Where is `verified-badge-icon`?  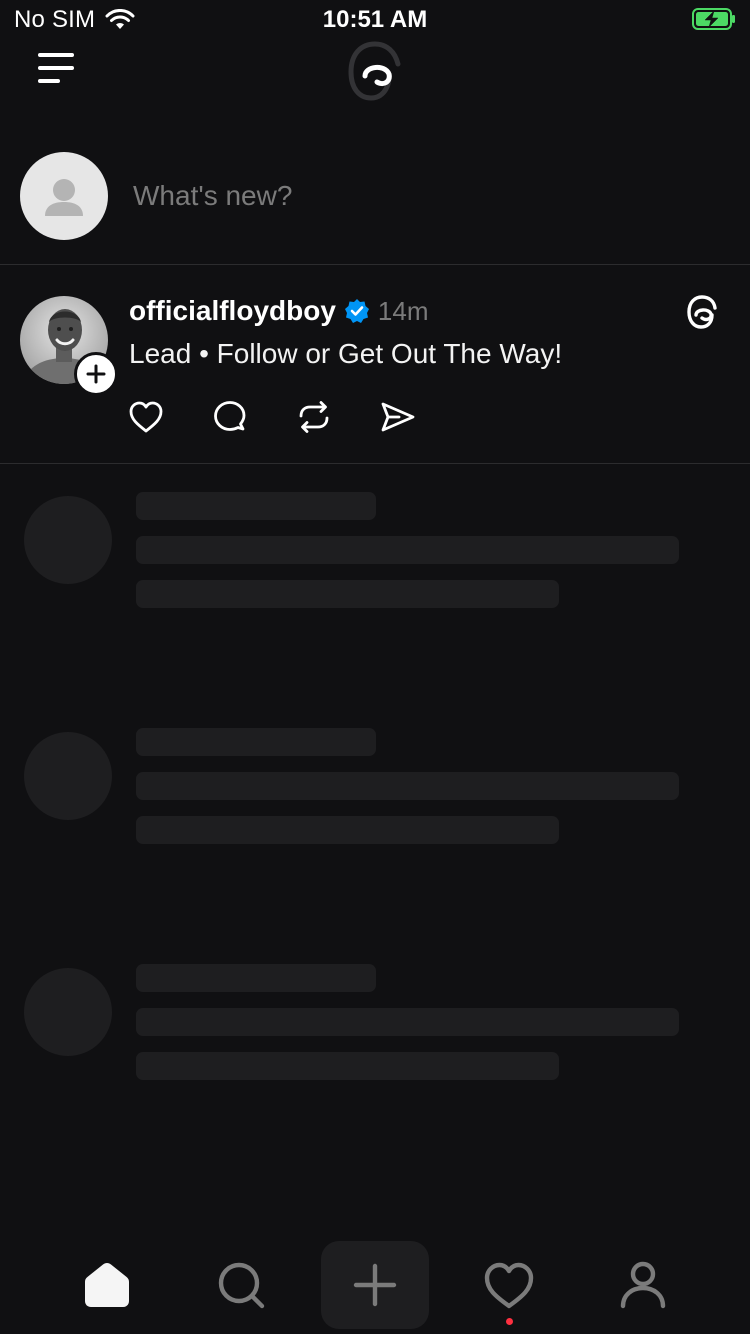 verified-badge-icon is located at coordinates (356, 311).